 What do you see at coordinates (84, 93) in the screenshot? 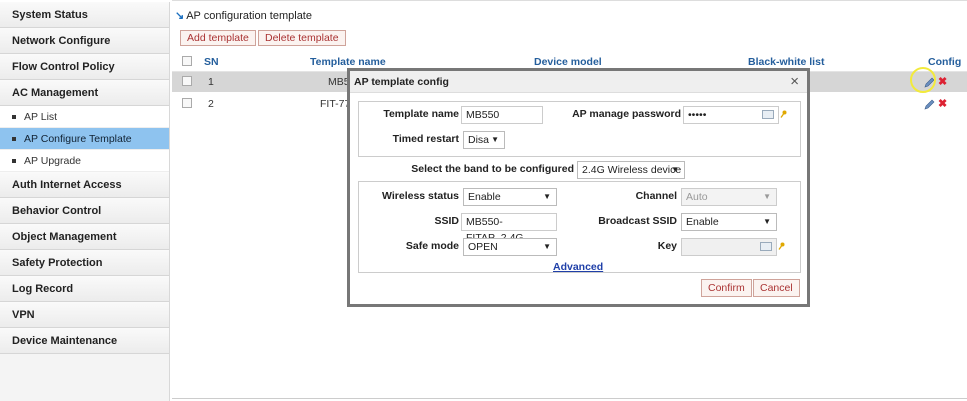
I see `sidebar-item-ac-management: AC Management` at bounding box center [84, 93].